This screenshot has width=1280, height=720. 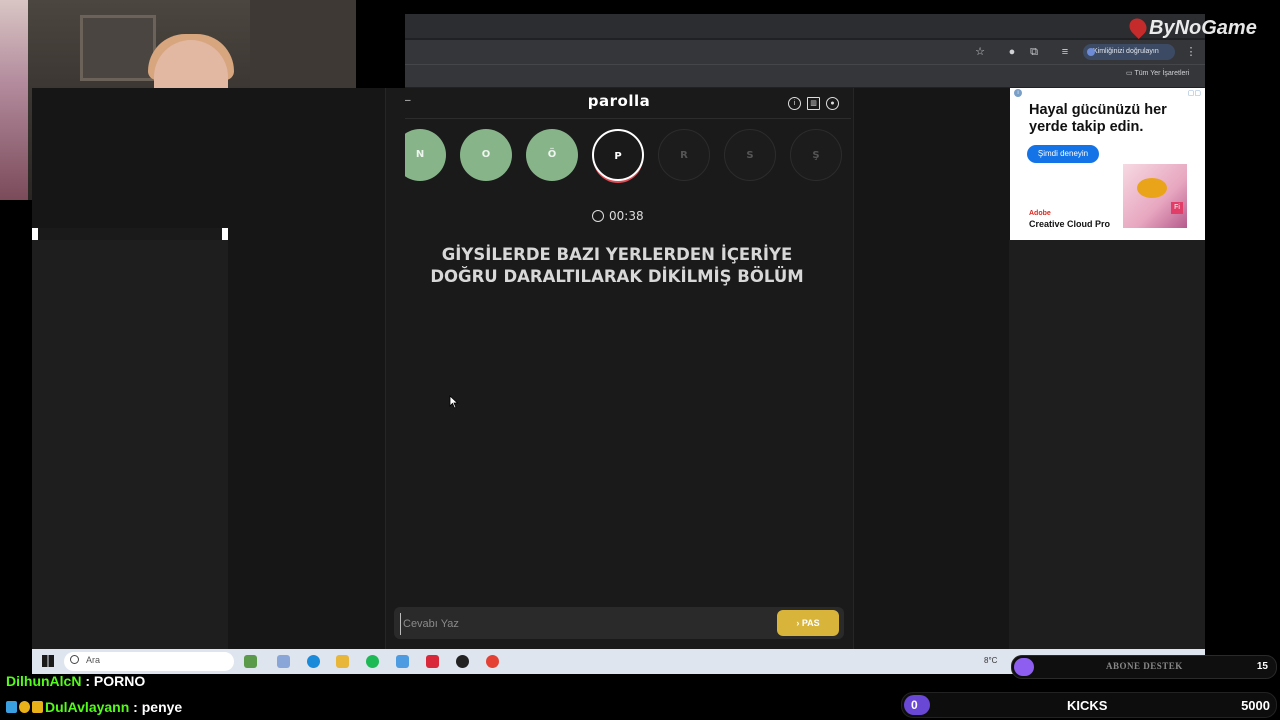 I want to click on letter-circle-6: S, so click(x=750, y=155).